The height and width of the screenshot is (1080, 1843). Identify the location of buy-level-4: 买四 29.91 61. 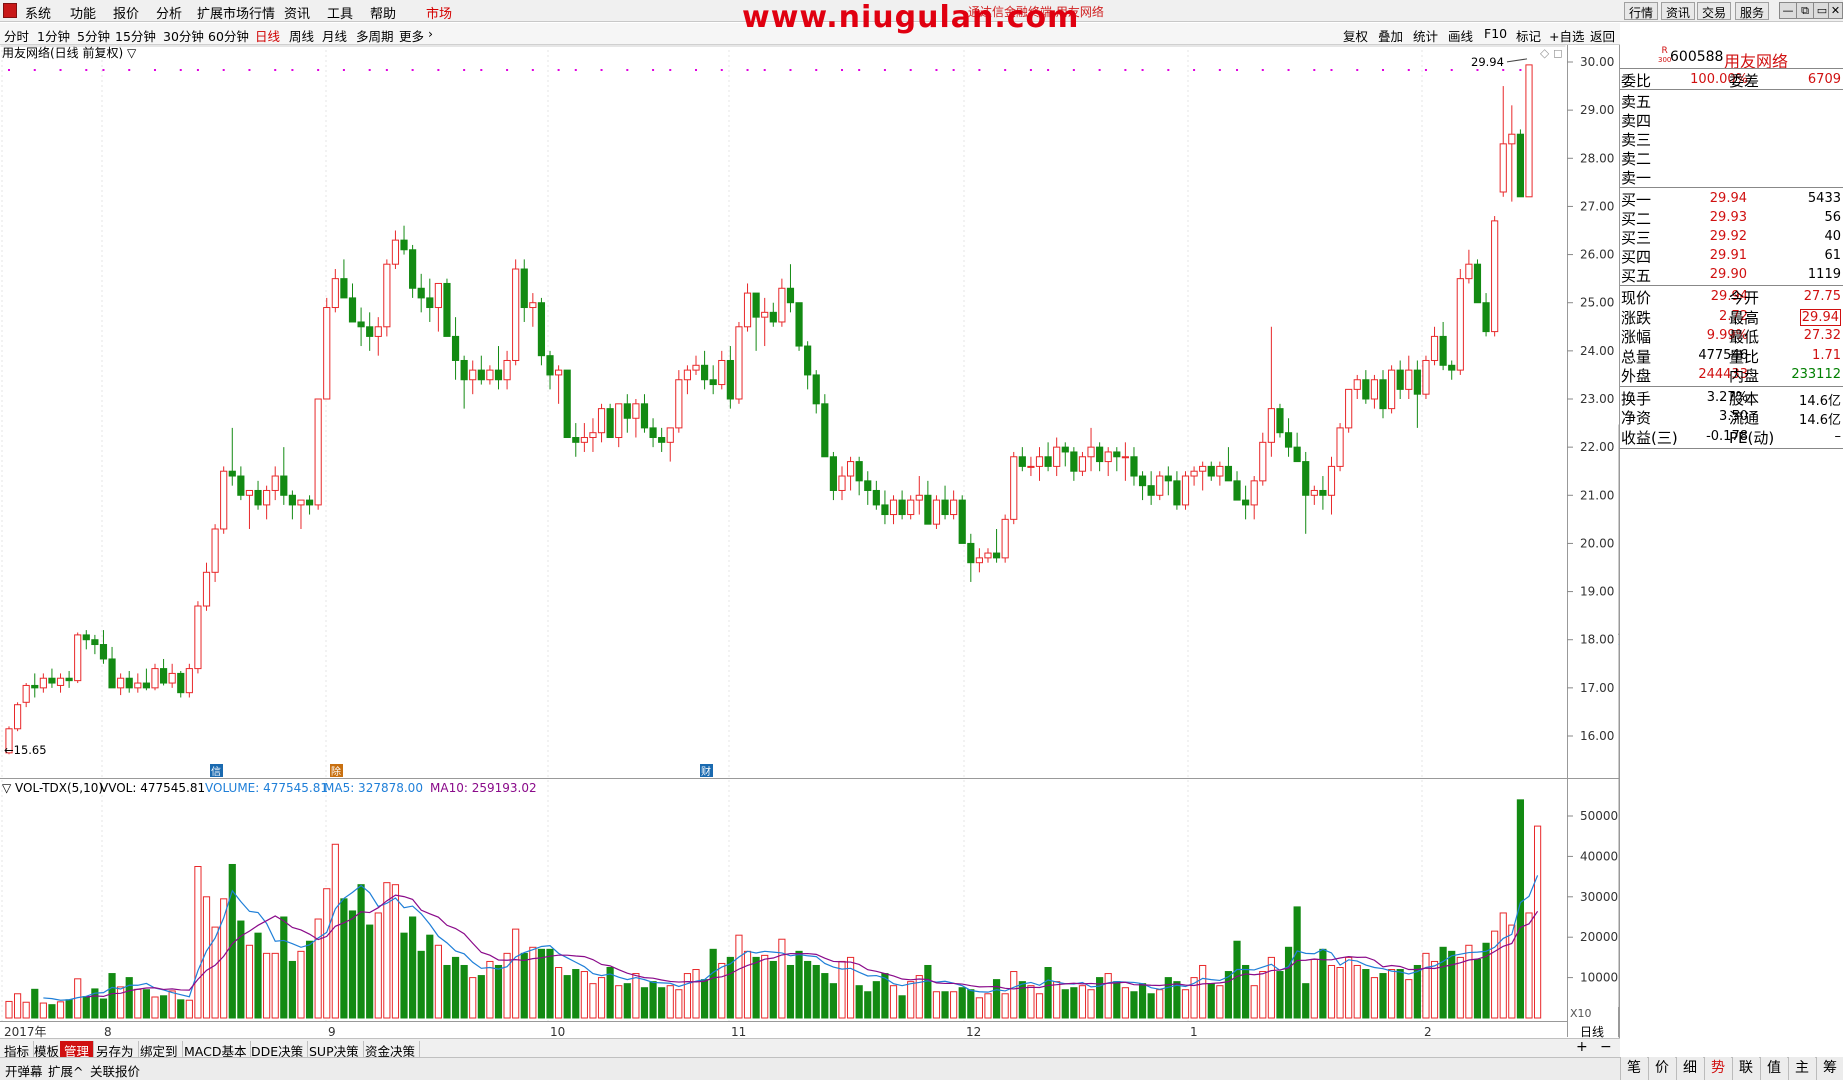
(1731, 256).